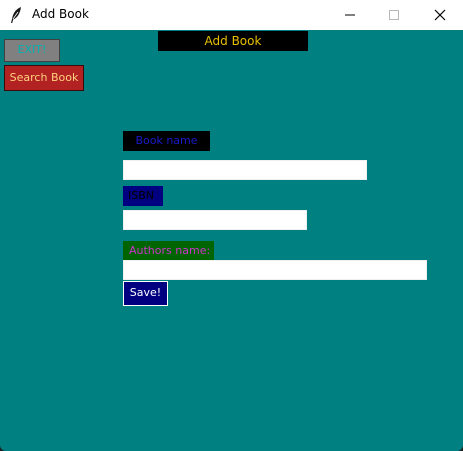 The width and height of the screenshot is (463, 451). What do you see at coordinates (233, 41) in the screenshot?
I see `page-title: Add Book` at bounding box center [233, 41].